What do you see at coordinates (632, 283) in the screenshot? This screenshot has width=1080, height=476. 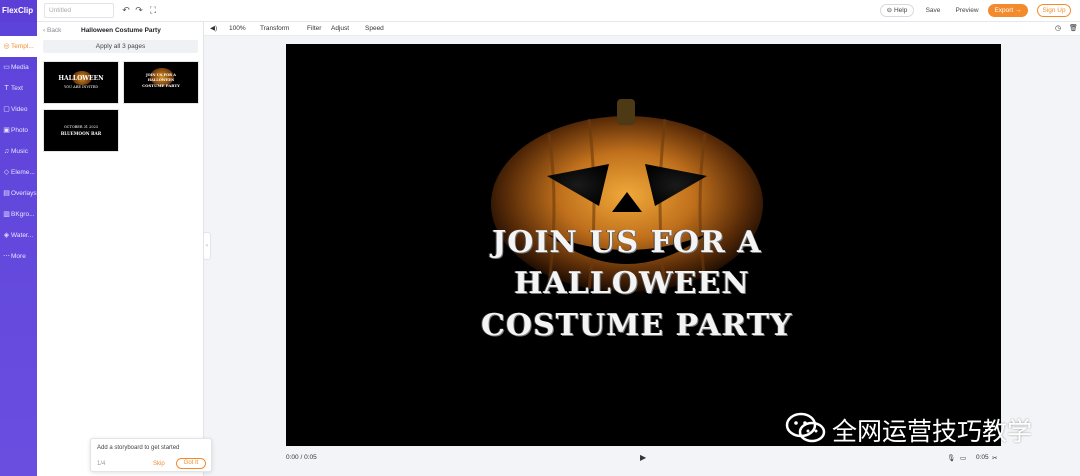 I see `stage-line-2: Halloween` at bounding box center [632, 283].